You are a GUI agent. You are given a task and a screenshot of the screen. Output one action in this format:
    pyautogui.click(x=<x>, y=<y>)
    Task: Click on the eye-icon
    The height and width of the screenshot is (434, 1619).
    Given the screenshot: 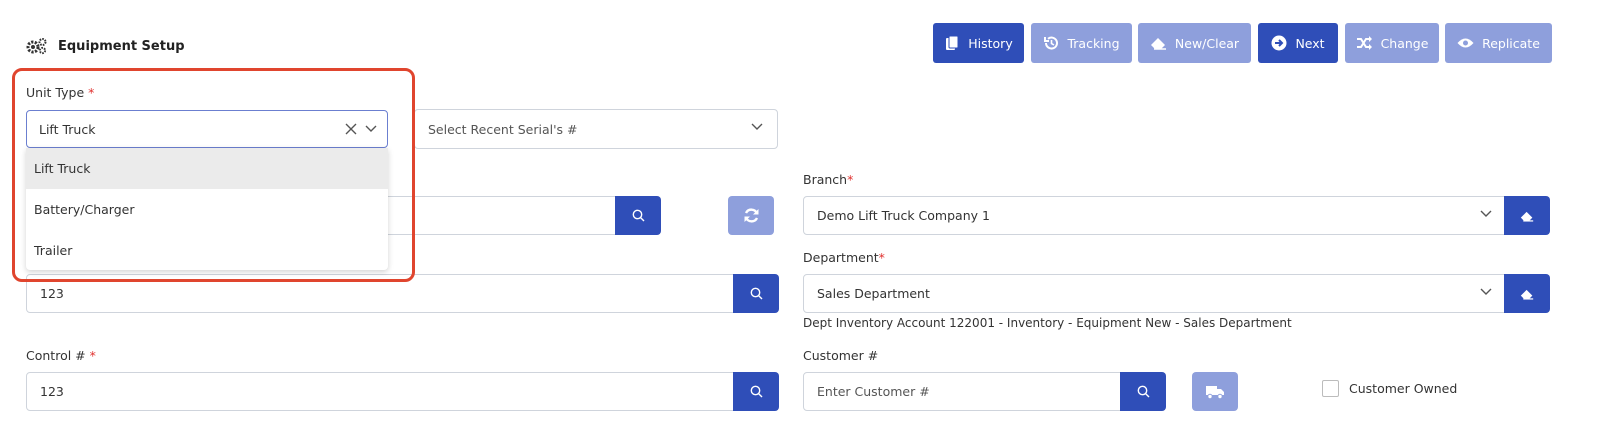 What is the action you would take?
    pyautogui.click(x=1465, y=43)
    